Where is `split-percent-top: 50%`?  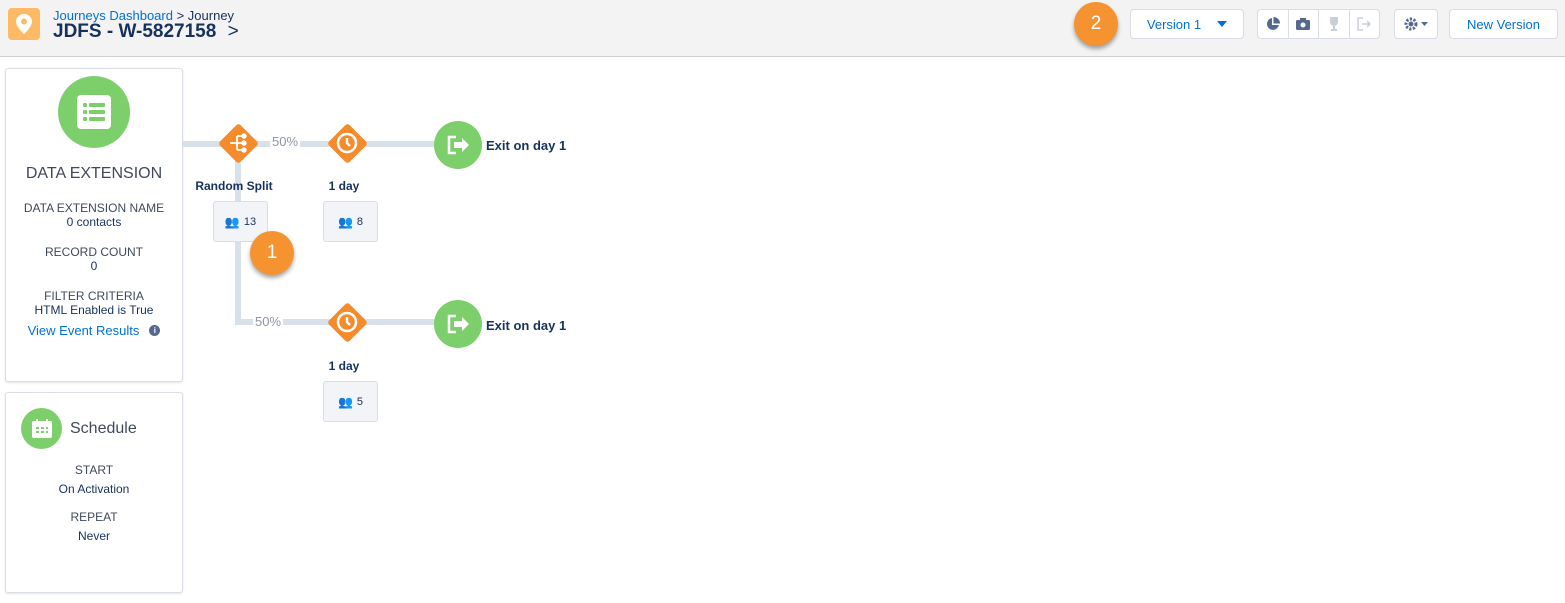
split-percent-top: 50% is located at coordinates (285, 141).